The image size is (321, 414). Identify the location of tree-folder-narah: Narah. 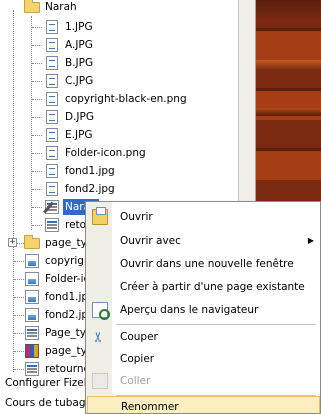
(51, 8).